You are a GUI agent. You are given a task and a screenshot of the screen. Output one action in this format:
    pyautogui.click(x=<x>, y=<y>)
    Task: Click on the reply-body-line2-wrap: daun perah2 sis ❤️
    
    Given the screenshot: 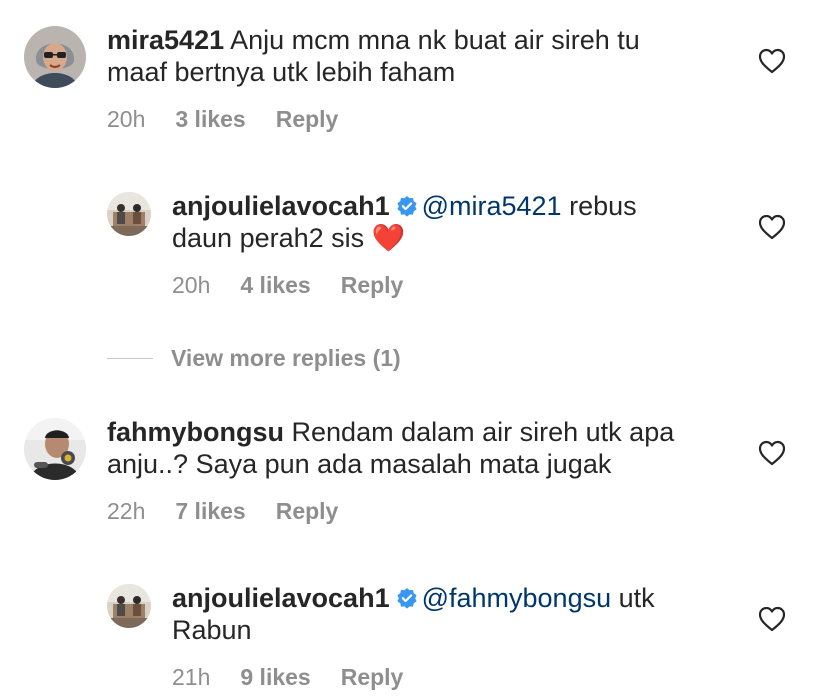 What is the action you would take?
    pyautogui.click(x=288, y=238)
    